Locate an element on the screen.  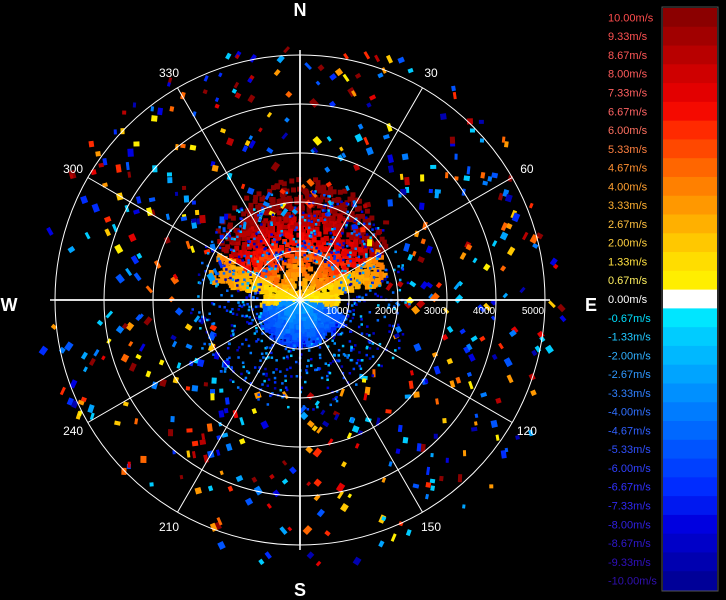
legend-label: 6.00m/s is located at coordinates (628, 131).